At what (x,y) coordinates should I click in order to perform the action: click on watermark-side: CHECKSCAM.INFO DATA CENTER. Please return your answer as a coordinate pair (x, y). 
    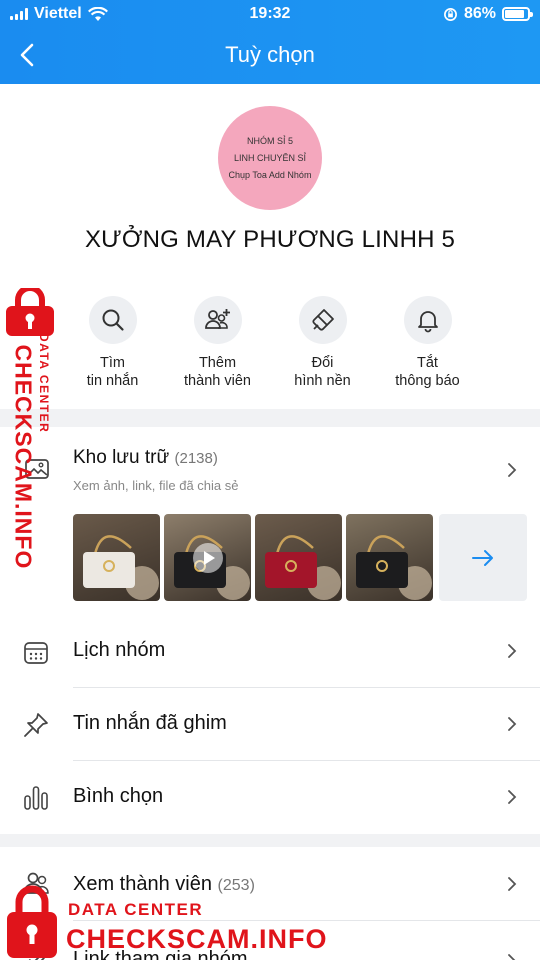
    Looking at the image, I should click on (31, 429).